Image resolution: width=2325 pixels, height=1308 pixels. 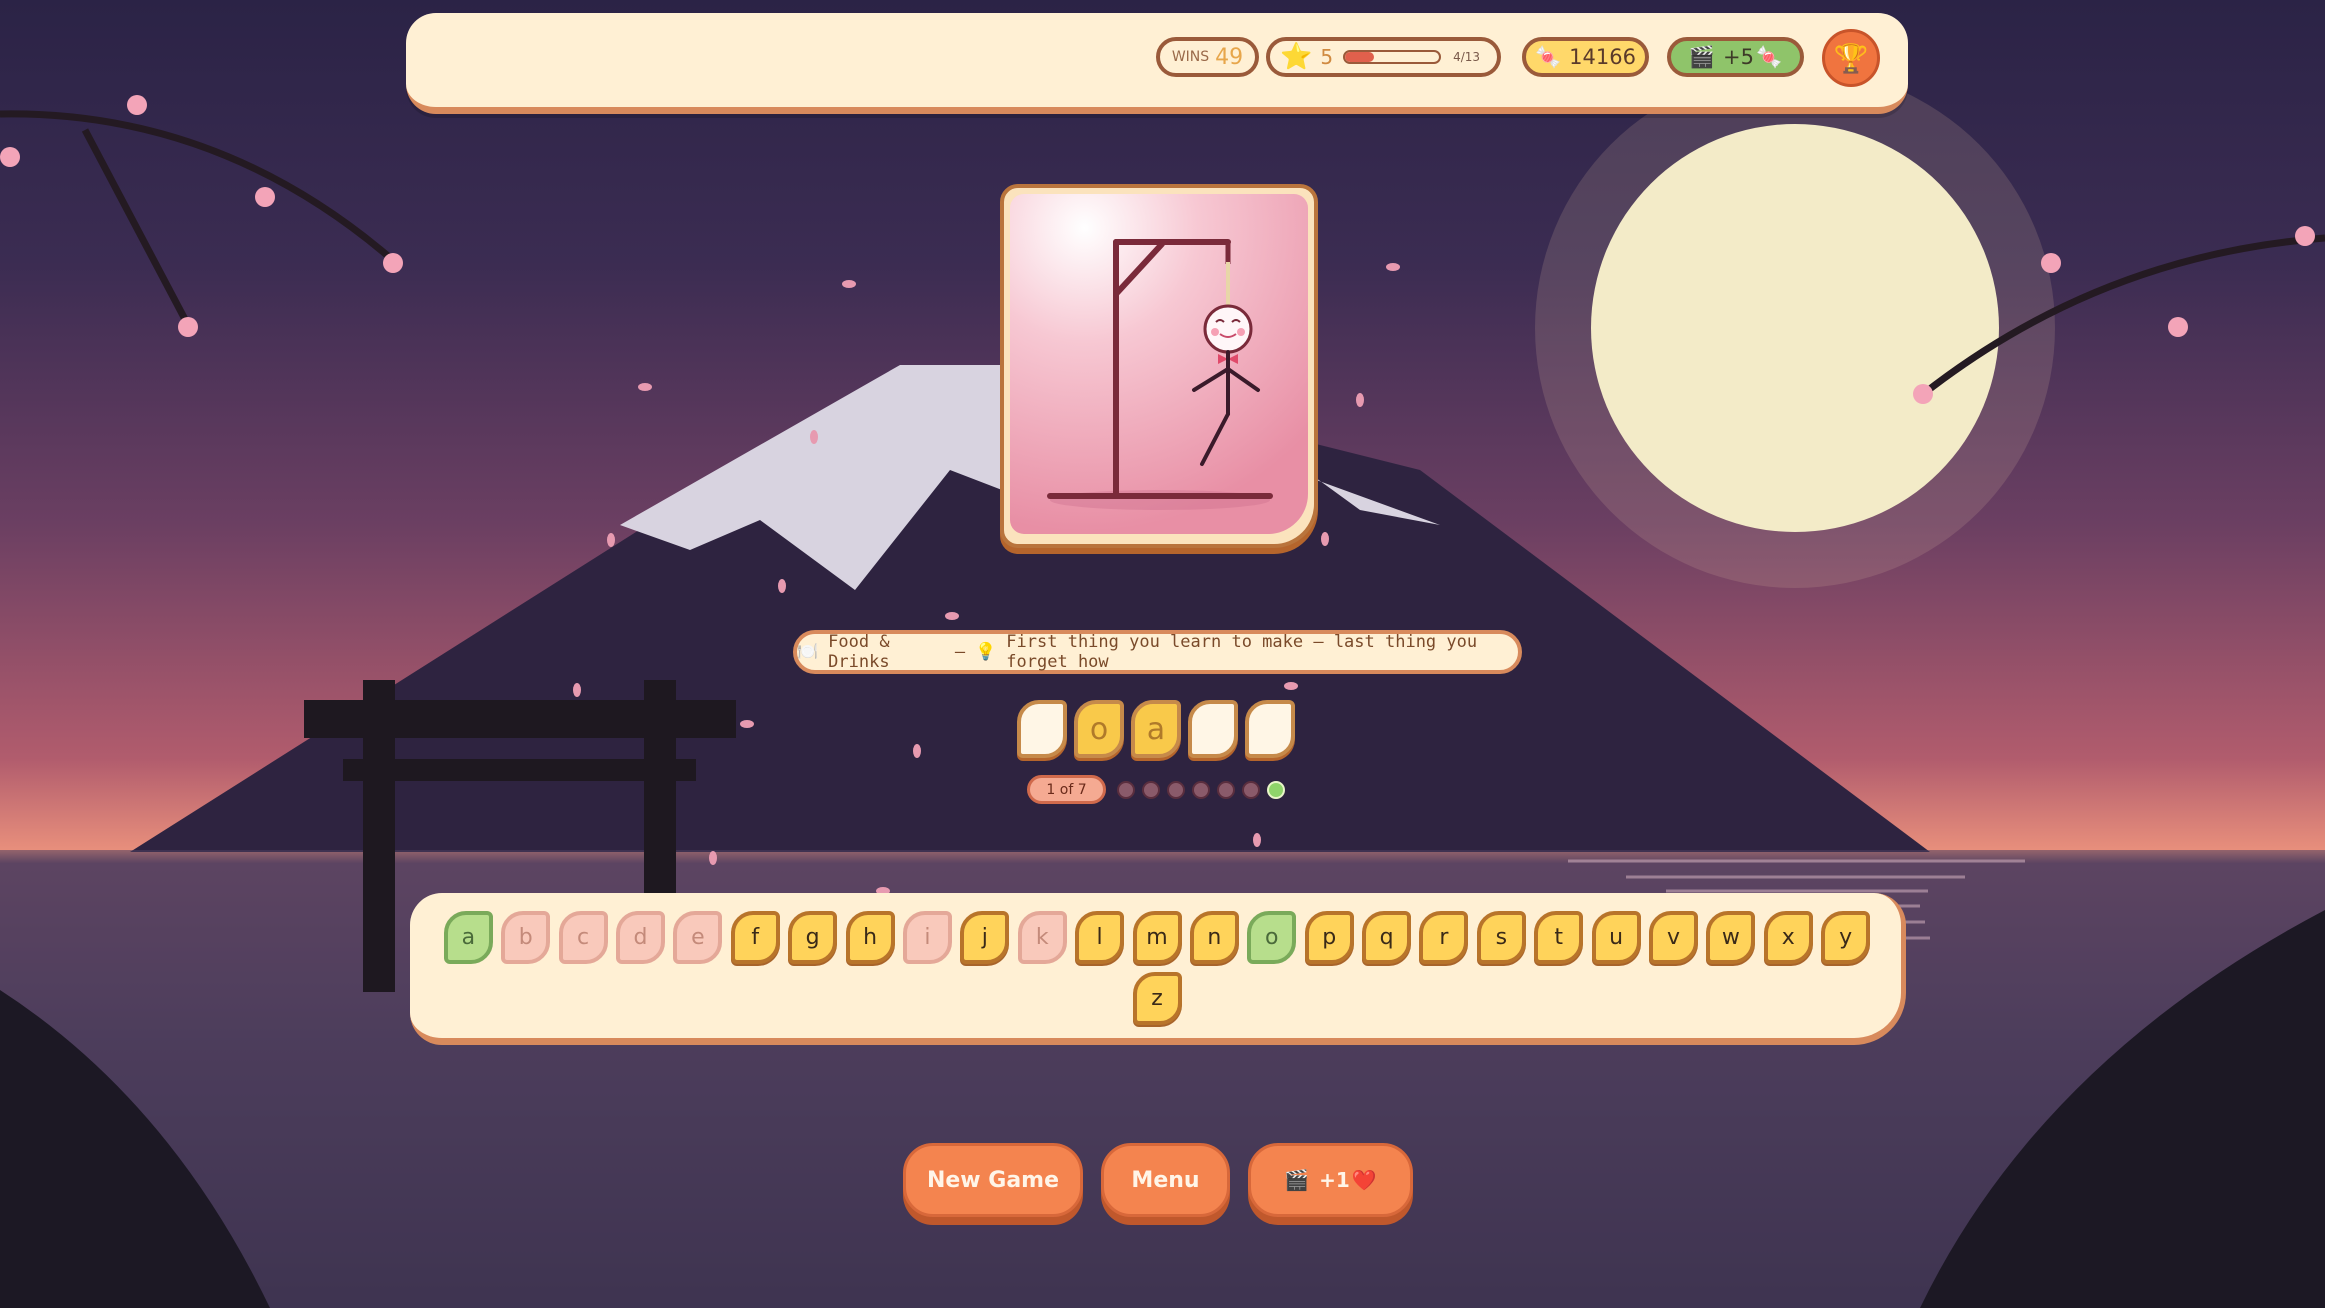 I want to click on key-d: d, so click(x=640, y=937).